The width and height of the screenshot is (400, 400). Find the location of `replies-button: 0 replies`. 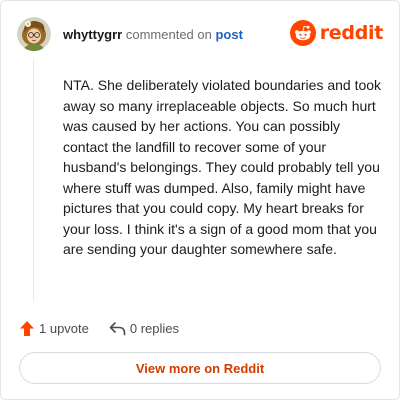

replies-button: 0 replies is located at coordinates (144, 328).